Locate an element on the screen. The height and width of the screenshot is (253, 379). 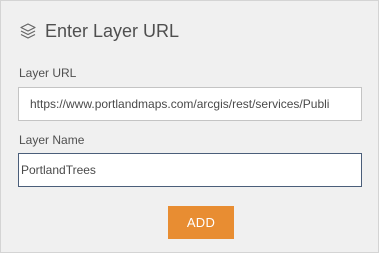
dialog-header: Enter Layer URL is located at coordinates (99, 31).